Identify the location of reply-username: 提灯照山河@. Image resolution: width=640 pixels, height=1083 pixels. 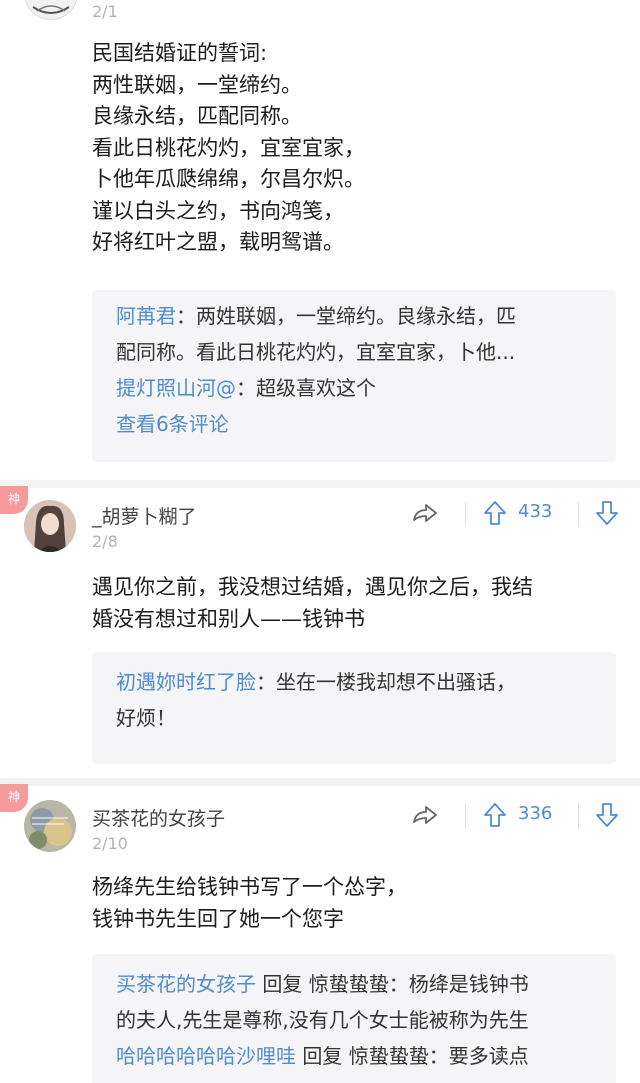
(176, 388).